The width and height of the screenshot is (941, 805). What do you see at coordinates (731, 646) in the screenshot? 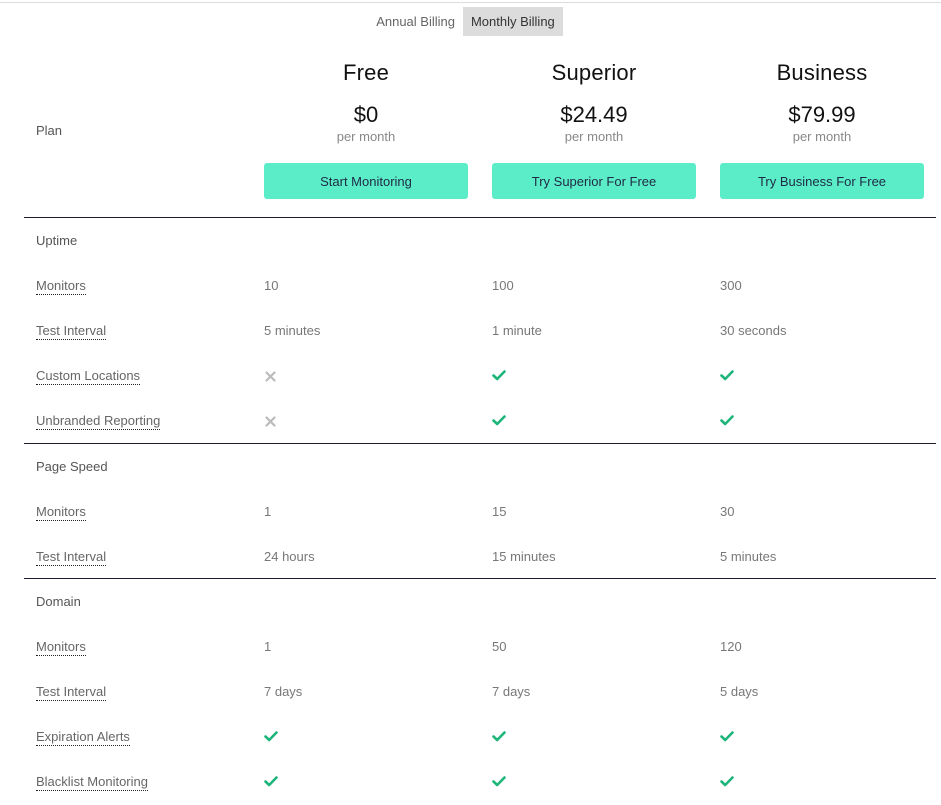
I see `feature-value: 120` at bounding box center [731, 646].